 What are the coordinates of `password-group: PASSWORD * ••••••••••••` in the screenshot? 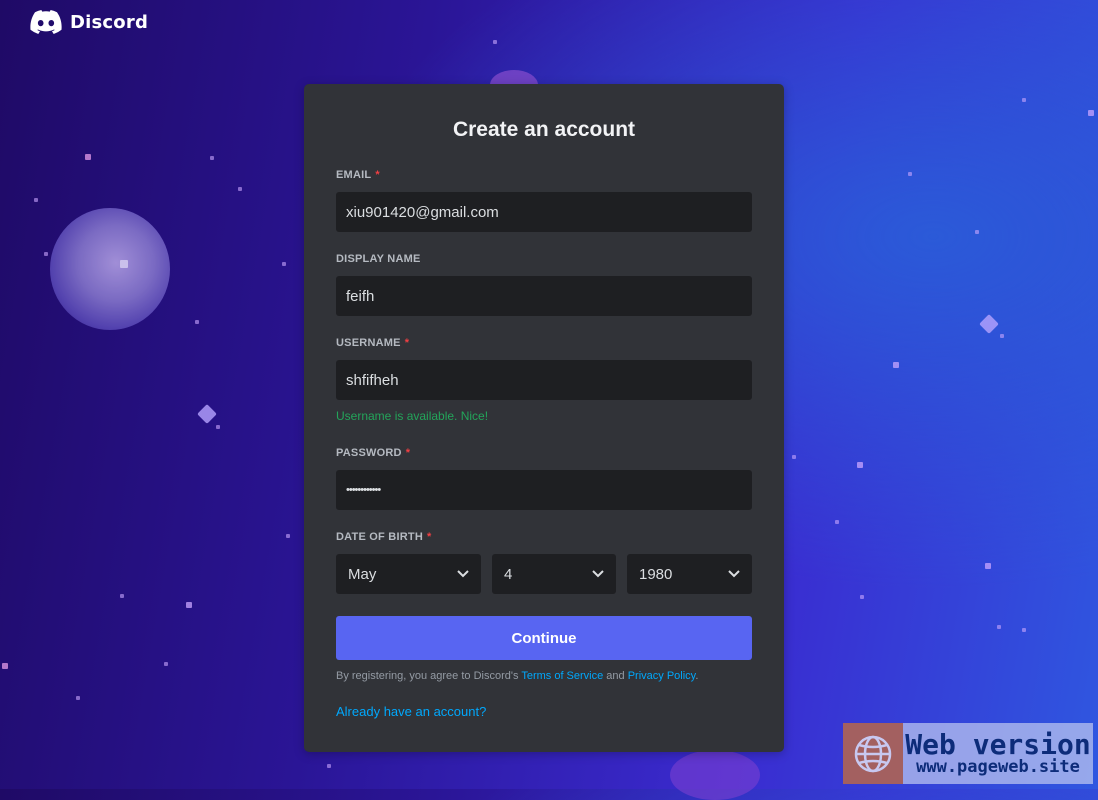 It's located at (544, 478).